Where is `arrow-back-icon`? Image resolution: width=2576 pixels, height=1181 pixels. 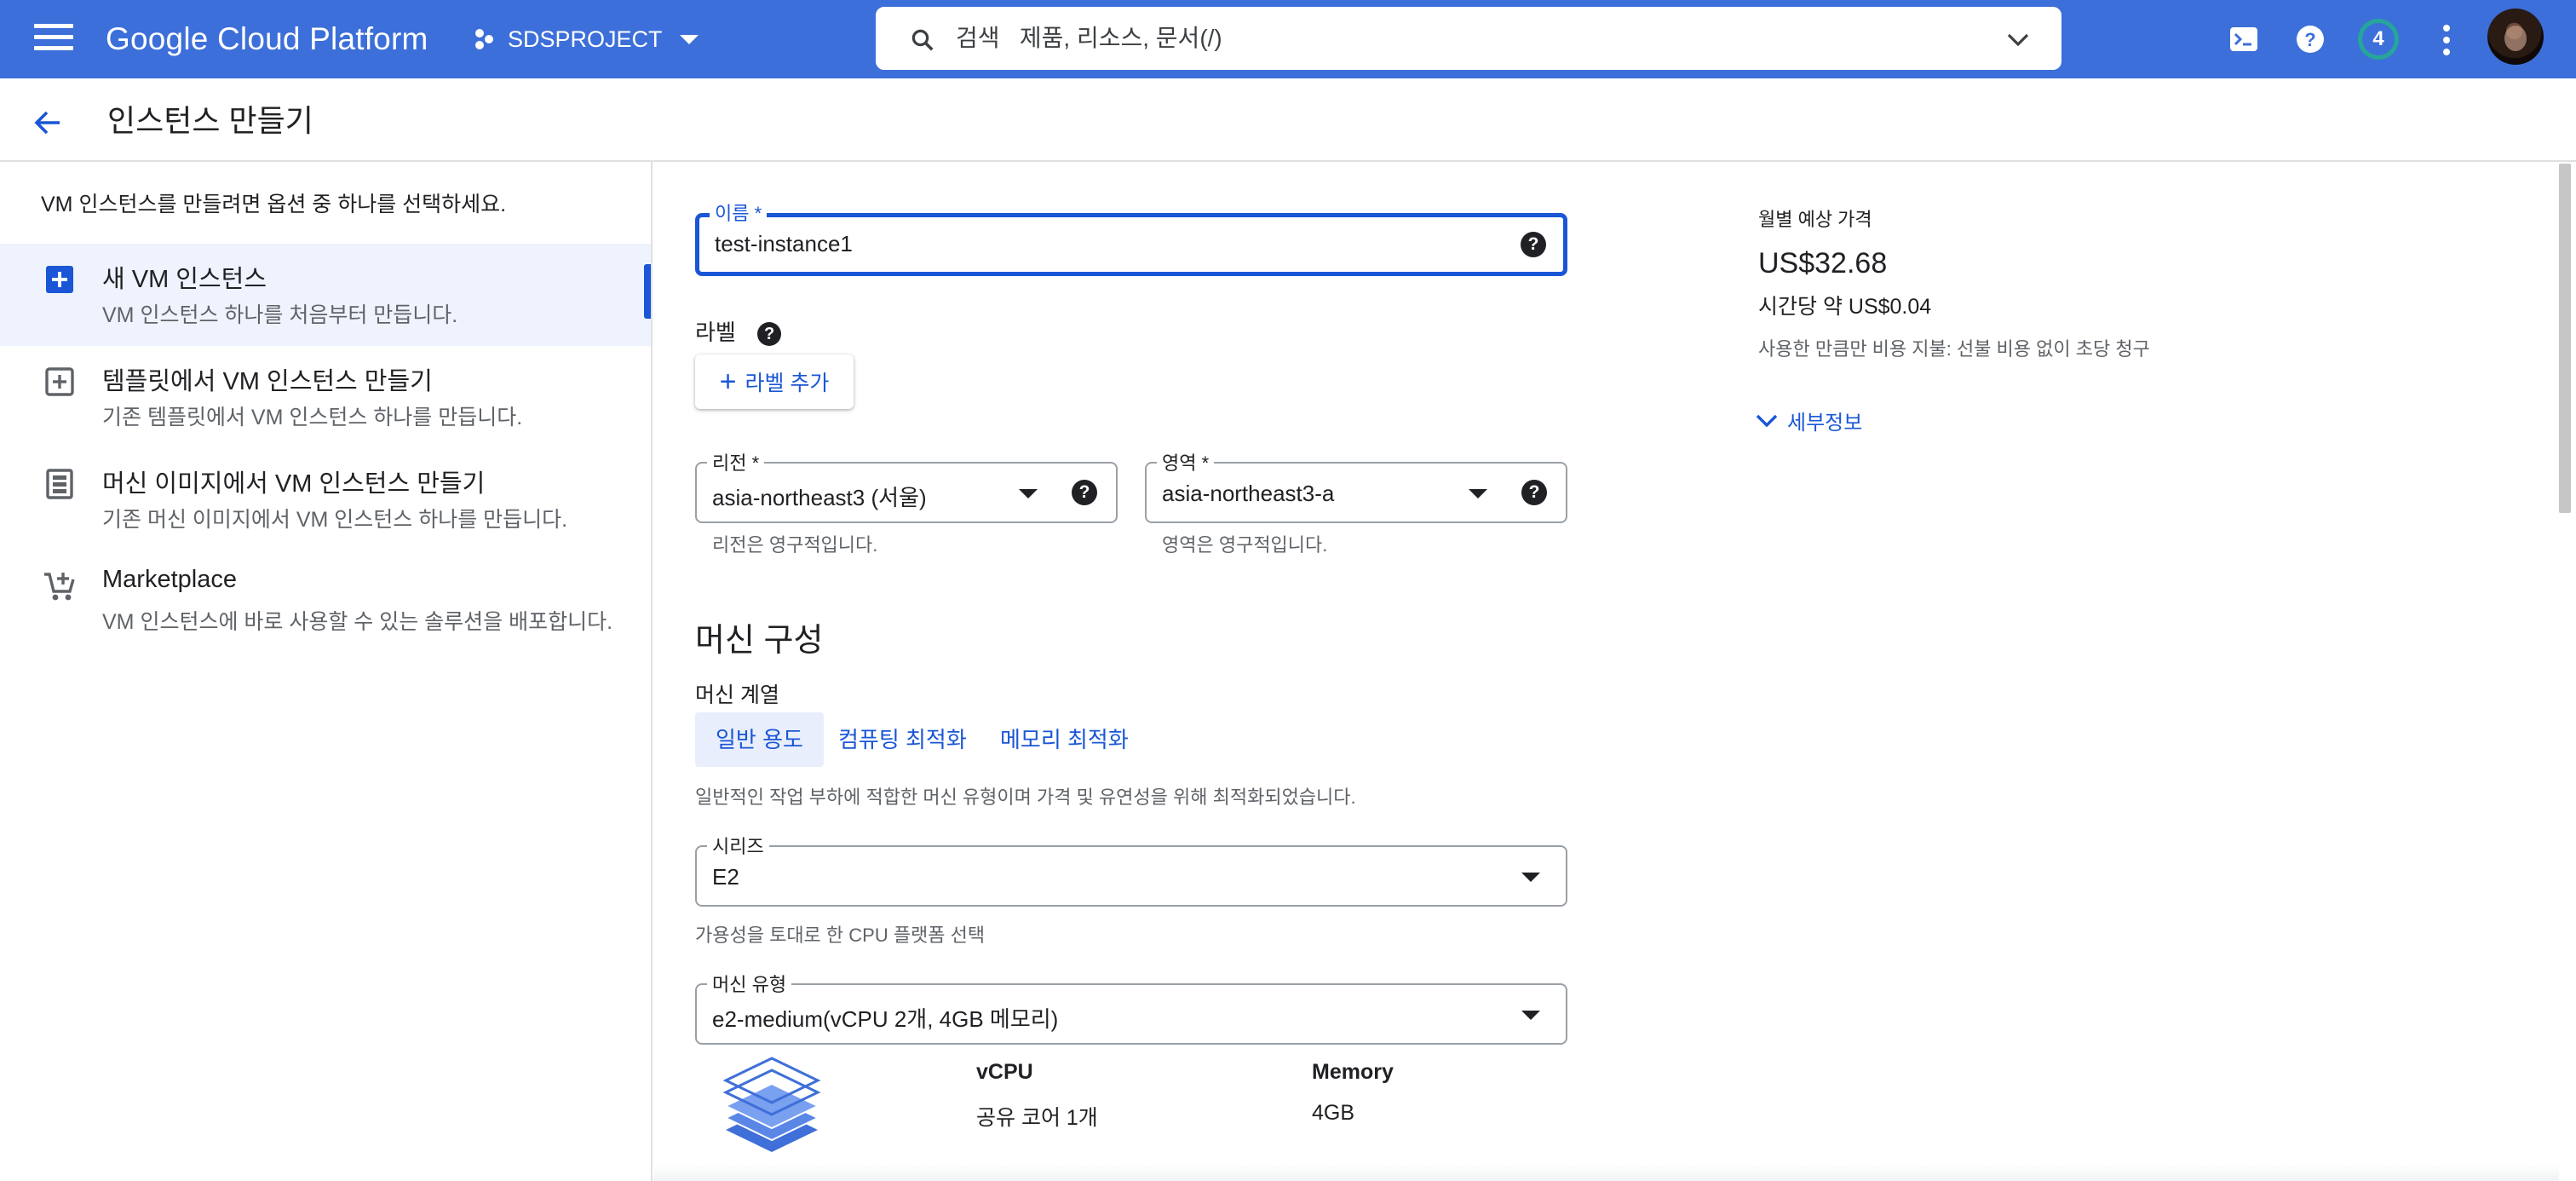 arrow-back-icon is located at coordinates (47, 123).